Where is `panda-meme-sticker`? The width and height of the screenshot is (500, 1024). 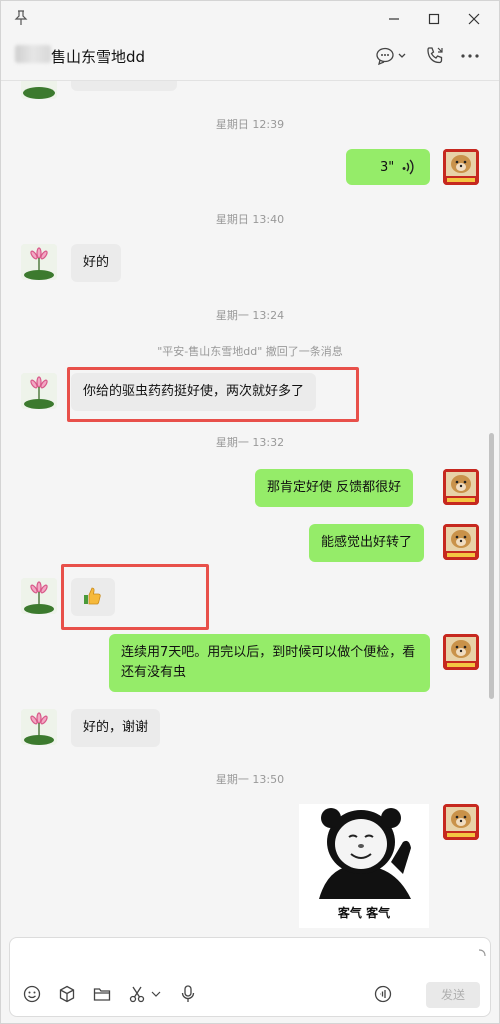 panda-meme-sticker is located at coordinates (365, 853).